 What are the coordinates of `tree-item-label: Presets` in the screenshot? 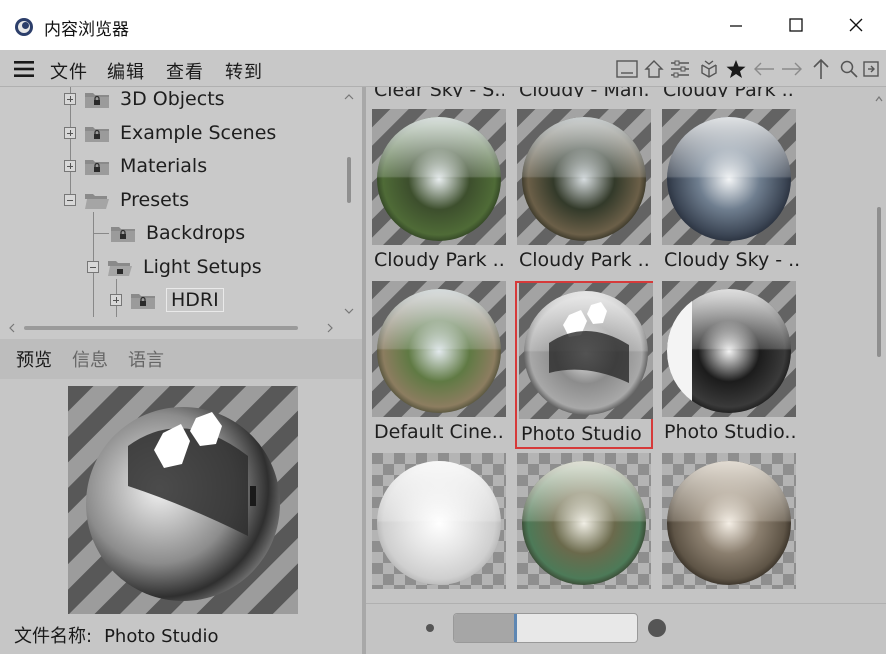 It's located at (155, 200).